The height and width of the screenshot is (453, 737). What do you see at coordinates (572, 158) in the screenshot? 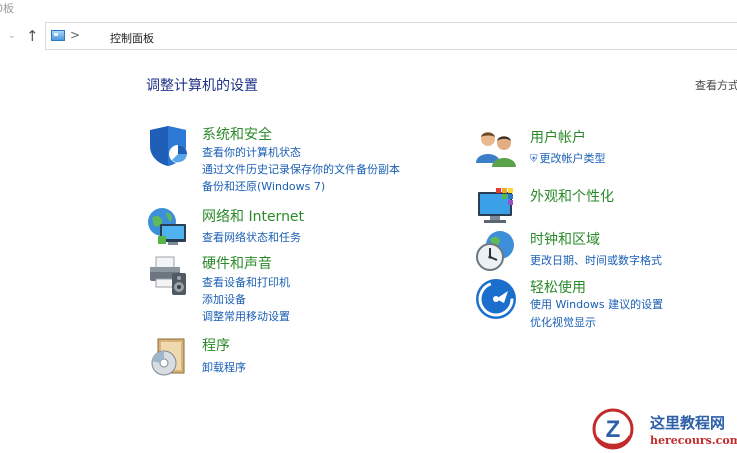
I see `link-text: 更改帐户类型` at bounding box center [572, 158].